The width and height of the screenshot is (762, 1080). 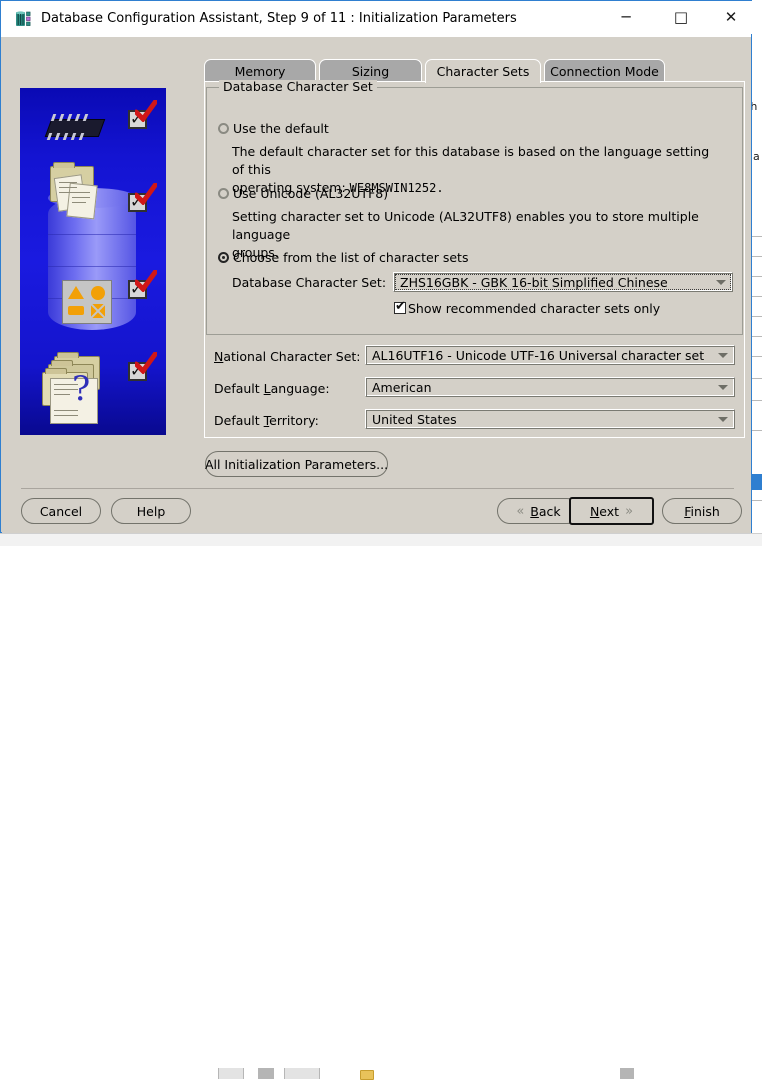 What do you see at coordinates (260, 71) in the screenshot?
I see `tab-label: Memory` at bounding box center [260, 71].